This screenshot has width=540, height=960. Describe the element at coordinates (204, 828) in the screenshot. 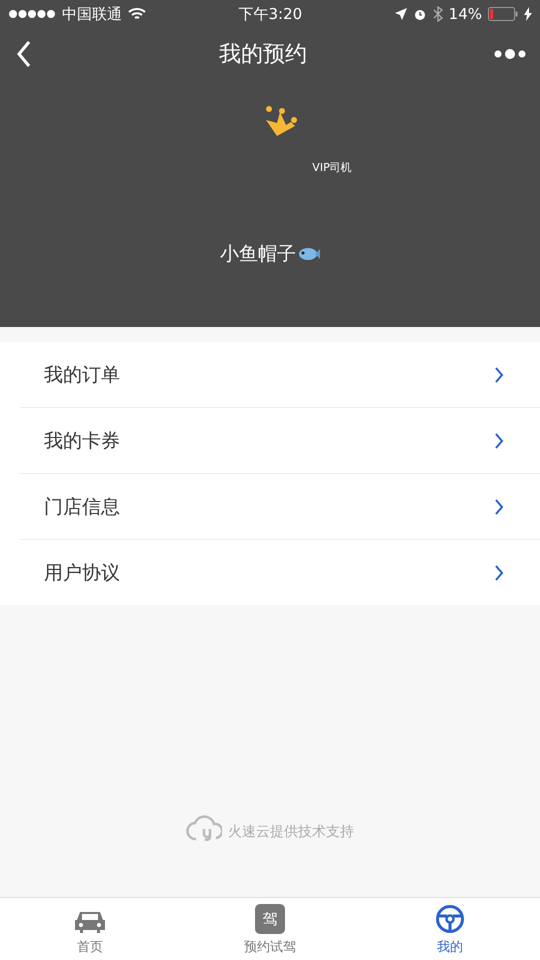

I see `cloud-icon` at that location.